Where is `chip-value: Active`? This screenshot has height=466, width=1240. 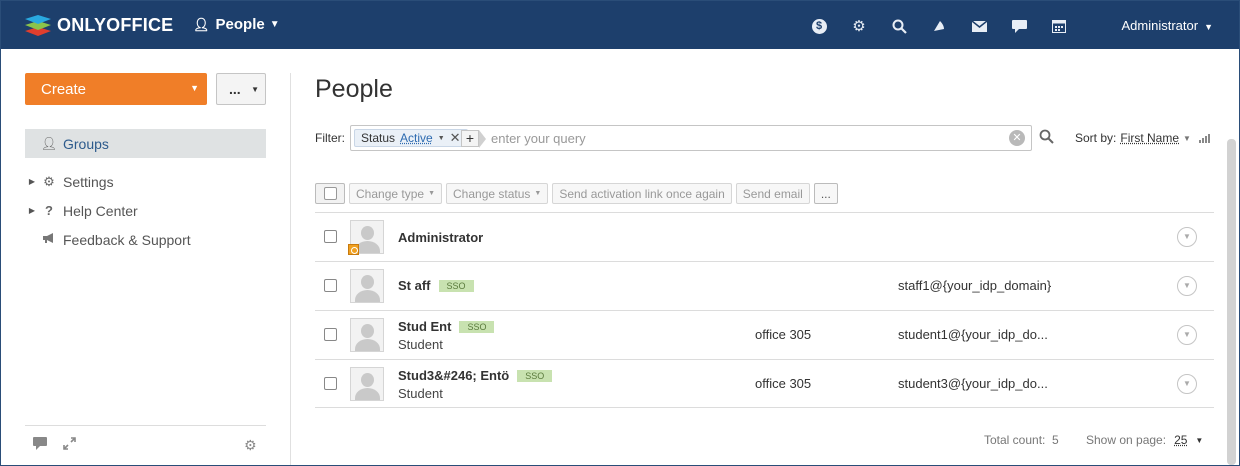 chip-value: Active is located at coordinates (416, 138).